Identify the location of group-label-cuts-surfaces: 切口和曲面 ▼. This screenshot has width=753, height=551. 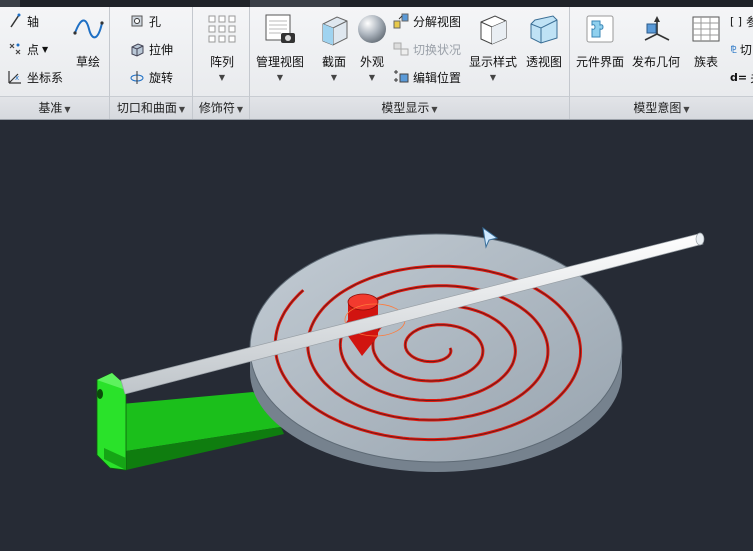
(151, 107).